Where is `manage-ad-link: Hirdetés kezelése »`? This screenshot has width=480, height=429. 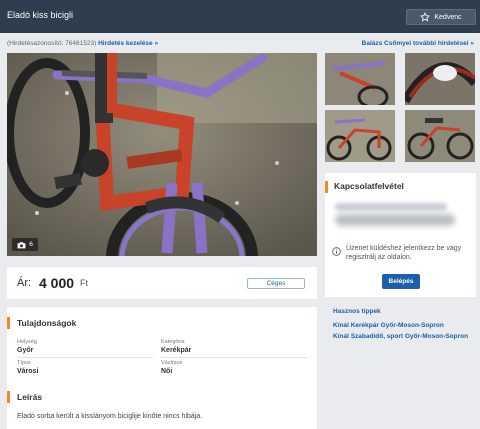 manage-ad-link: Hirdetés kezelése » is located at coordinates (128, 43).